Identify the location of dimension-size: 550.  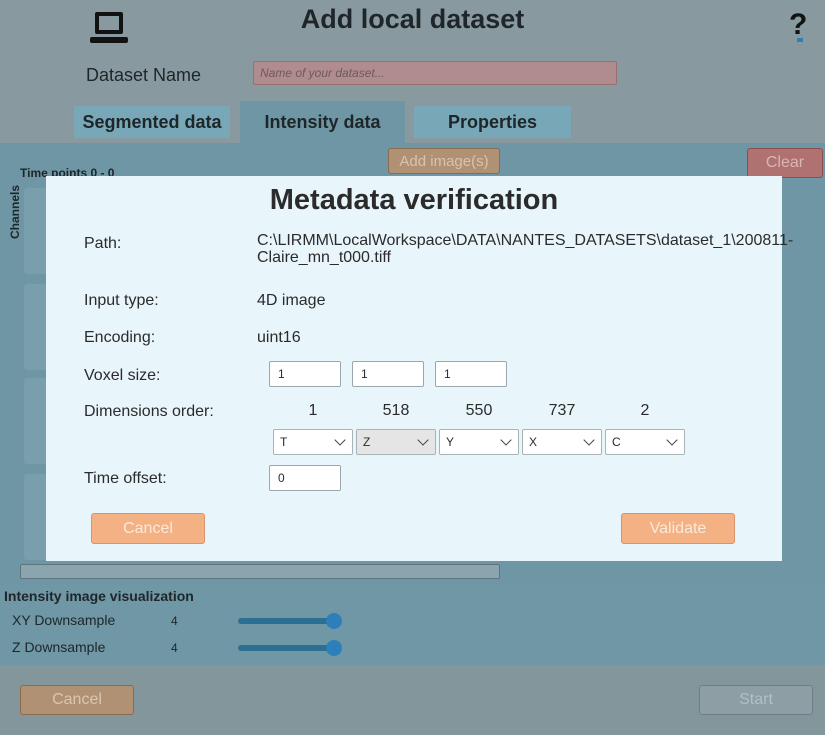
(479, 410).